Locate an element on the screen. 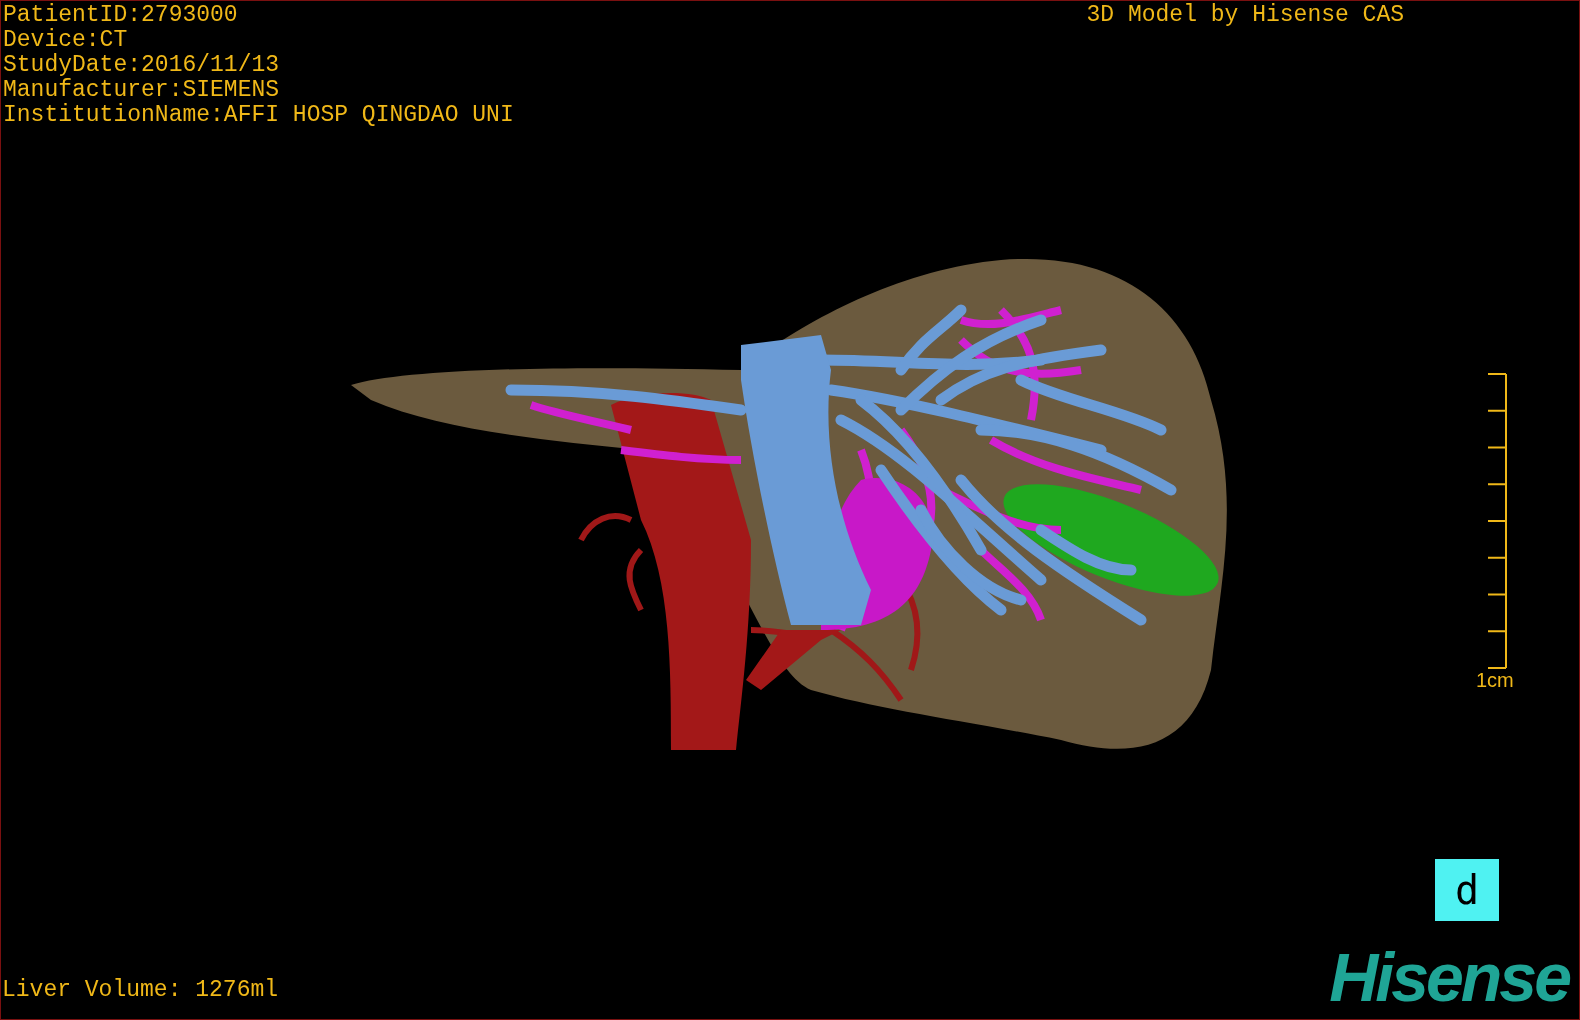 This screenshot has width=1580, height=1020. liver-volume-text: Liver Volume: 1276ml is located at coordinates (140, 990).